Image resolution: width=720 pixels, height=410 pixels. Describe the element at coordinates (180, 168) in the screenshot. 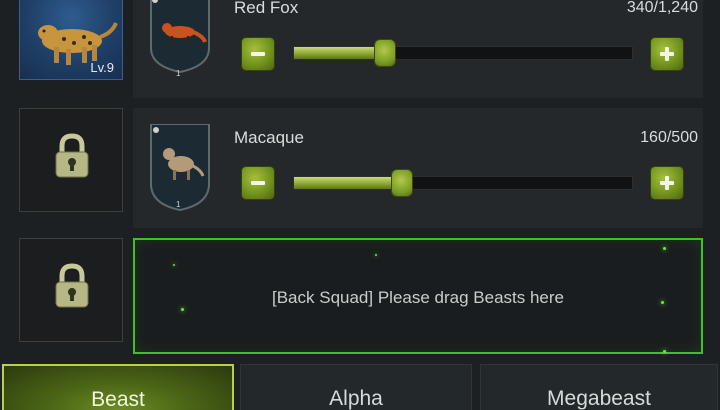

I see `macaque-icon` at that location.